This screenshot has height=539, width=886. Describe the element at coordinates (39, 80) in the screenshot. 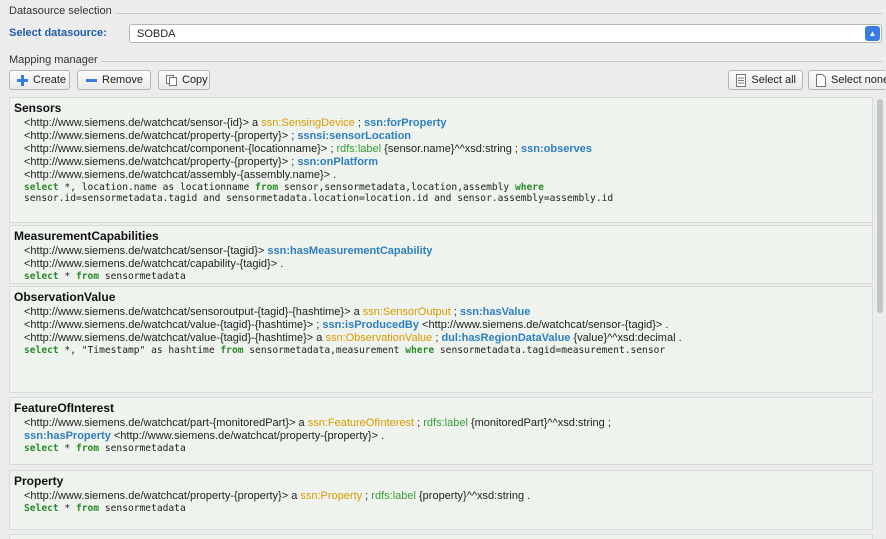

I see `create-button: Create` at that location.